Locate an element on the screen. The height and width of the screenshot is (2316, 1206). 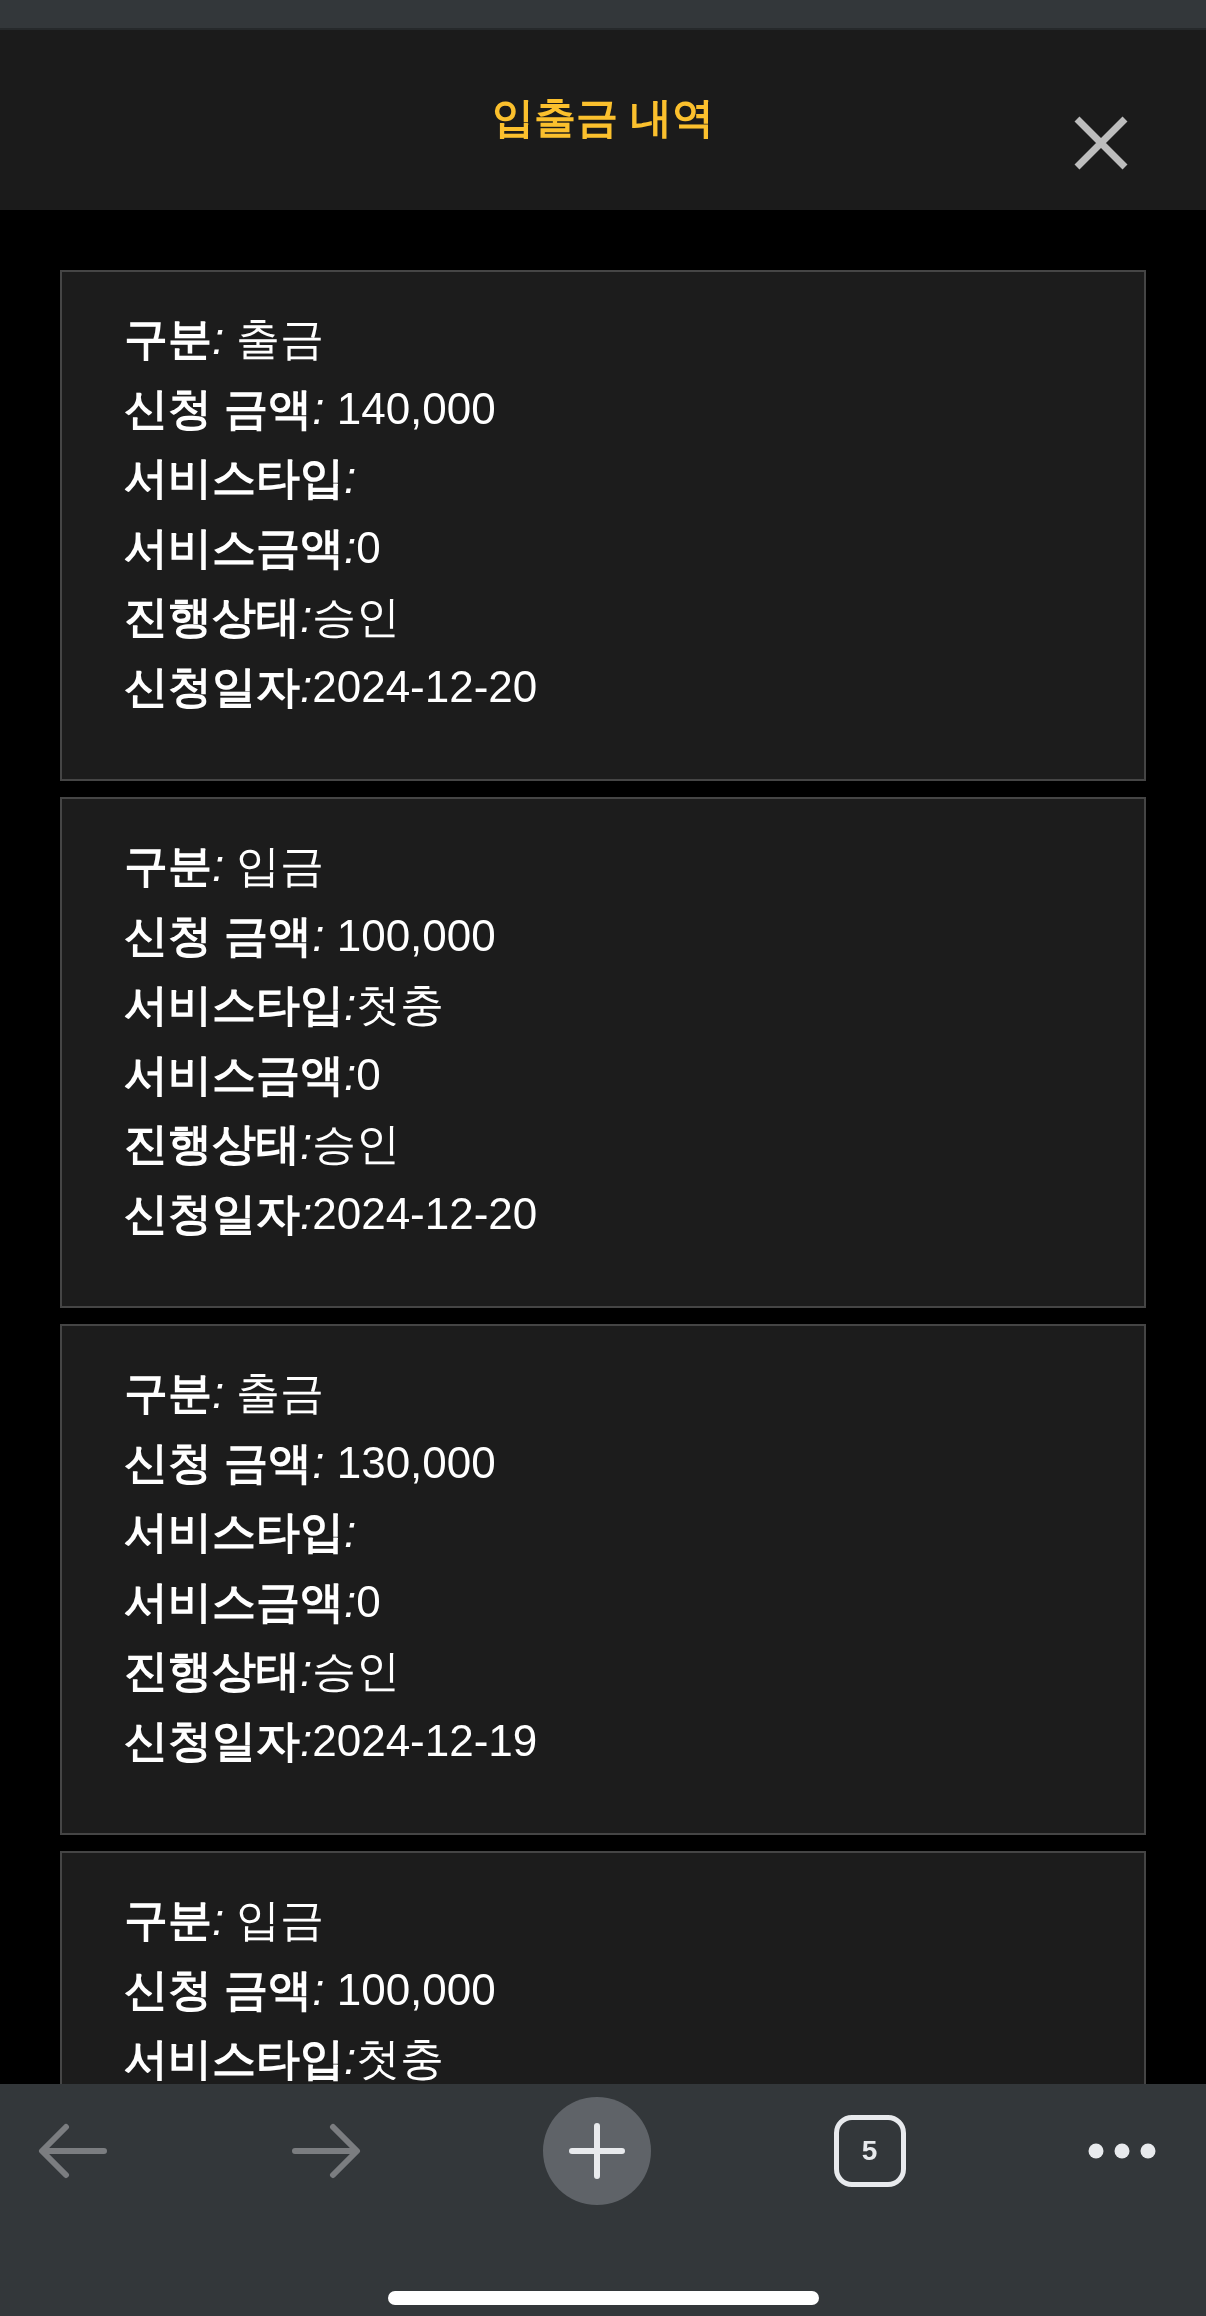
forward-arrow-icon is located at coordinates (325, 2151).